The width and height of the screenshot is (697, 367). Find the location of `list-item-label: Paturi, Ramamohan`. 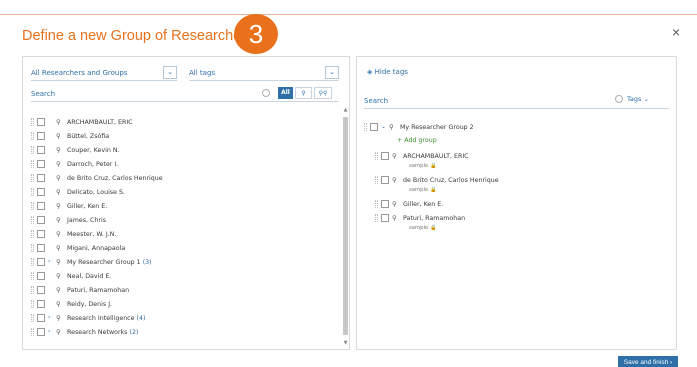

list-item-label: Paturi, Ramamohan is located at coordinates (98, 290).